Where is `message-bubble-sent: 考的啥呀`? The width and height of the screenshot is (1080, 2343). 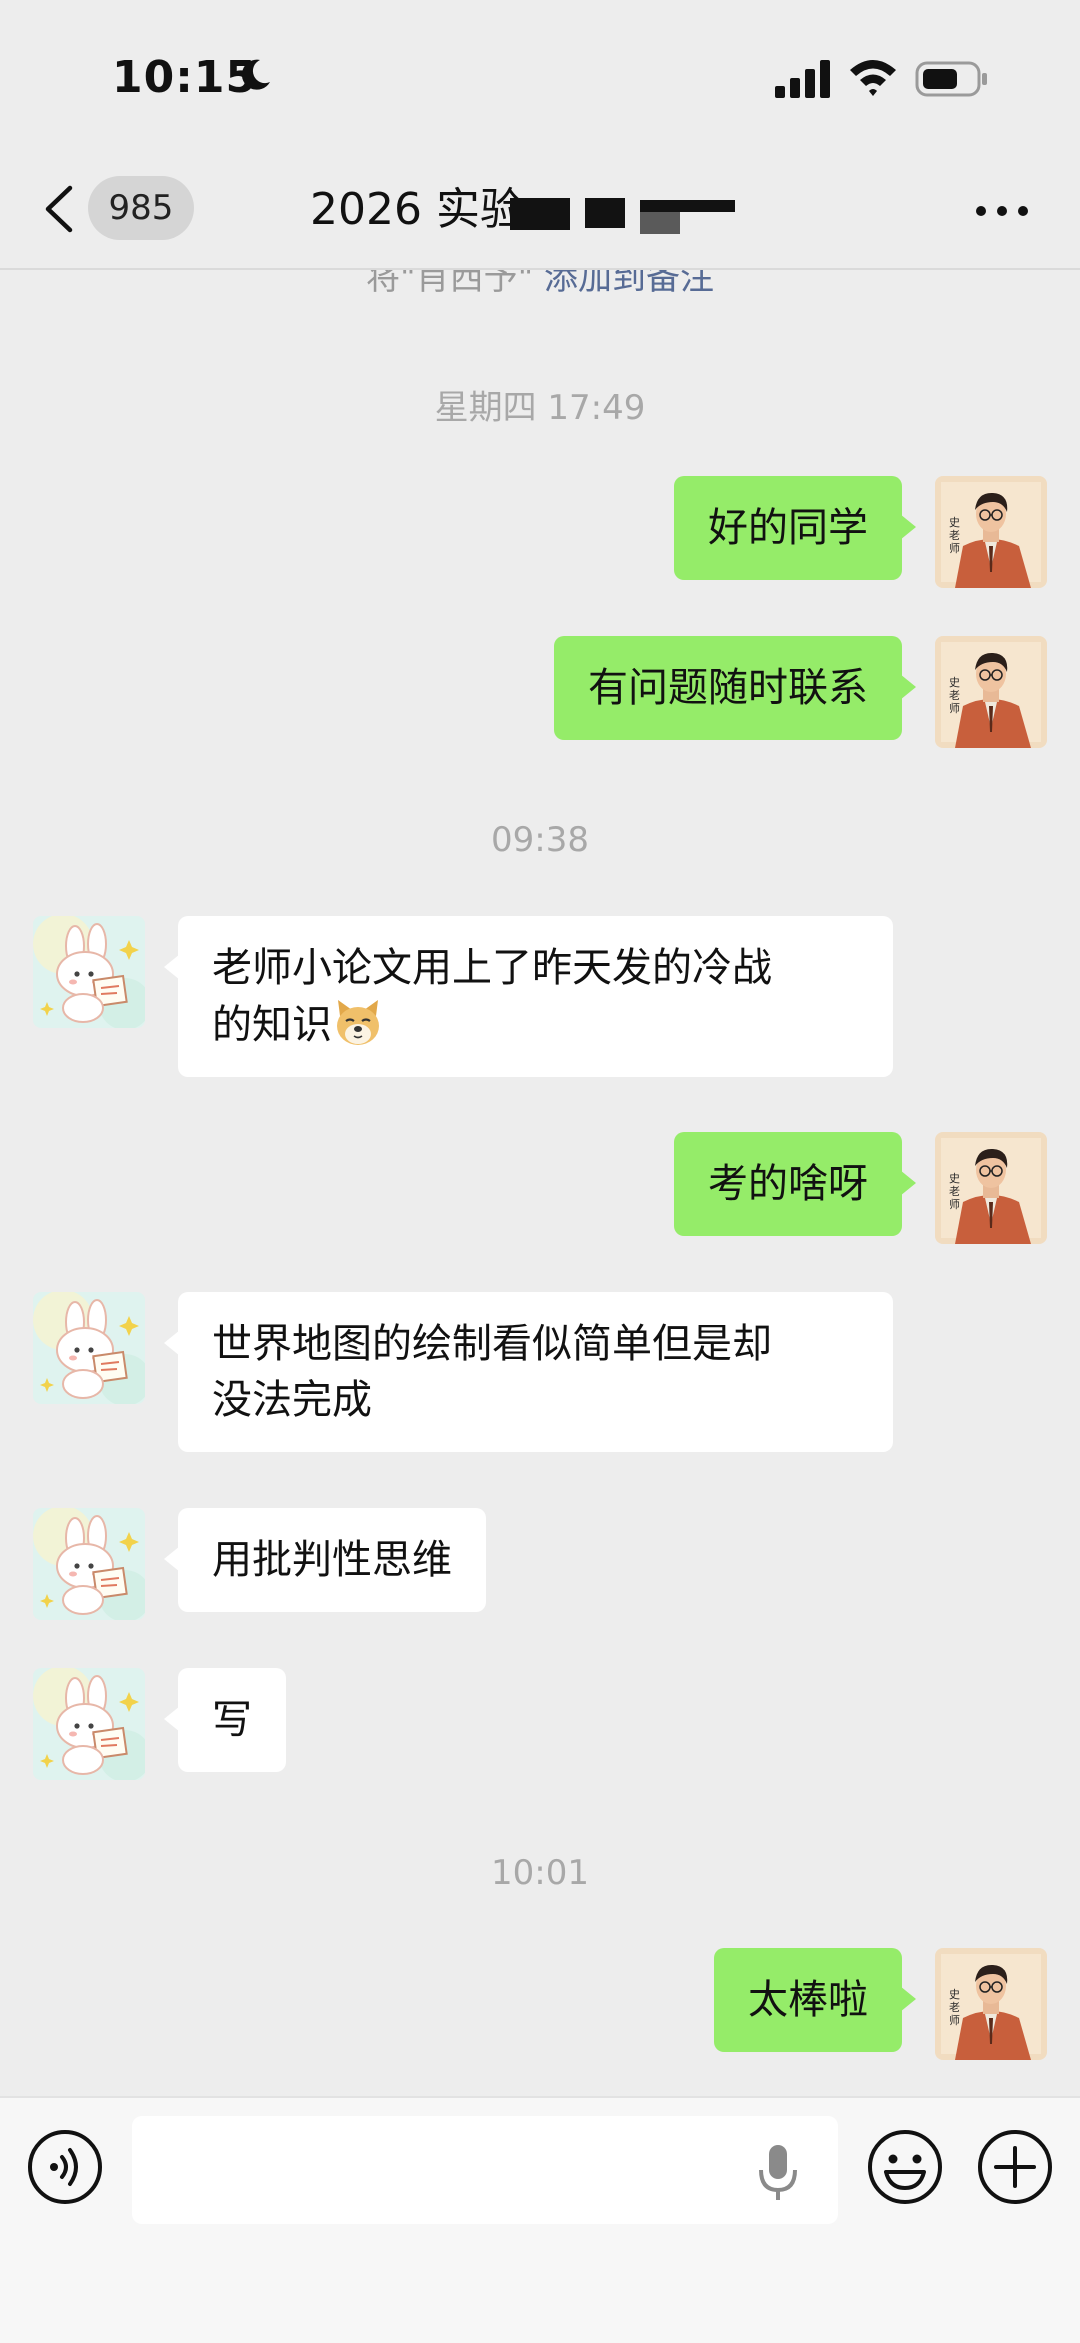 message-bubble-sent: 考的啥呀 is located at coordinates (795, 1184).